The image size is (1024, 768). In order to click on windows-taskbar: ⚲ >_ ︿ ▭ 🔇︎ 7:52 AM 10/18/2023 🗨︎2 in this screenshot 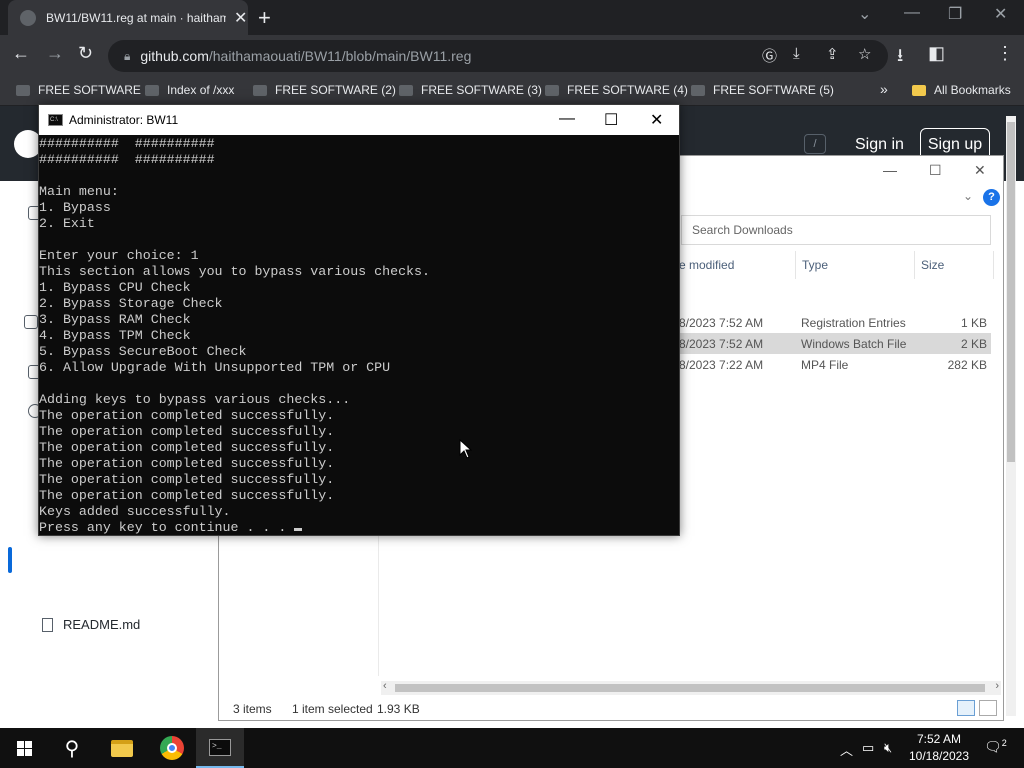, I will do `click(512, 748)`.